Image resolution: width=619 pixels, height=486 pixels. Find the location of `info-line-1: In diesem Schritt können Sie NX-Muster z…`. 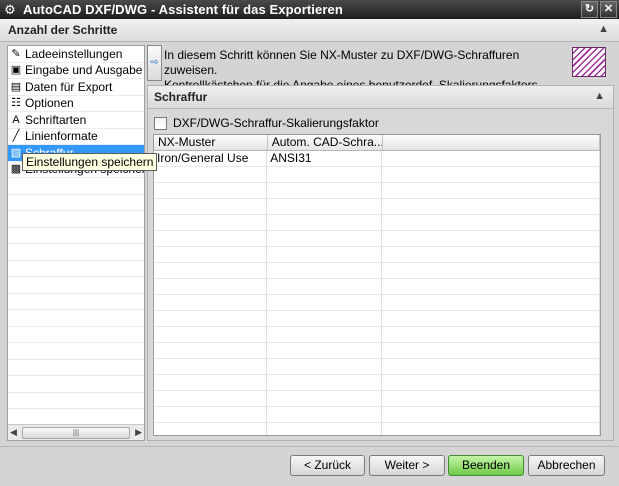

info-line-1: In diesem Schritt können Sie NX-Muster z… is located at coordinates (342, 62).